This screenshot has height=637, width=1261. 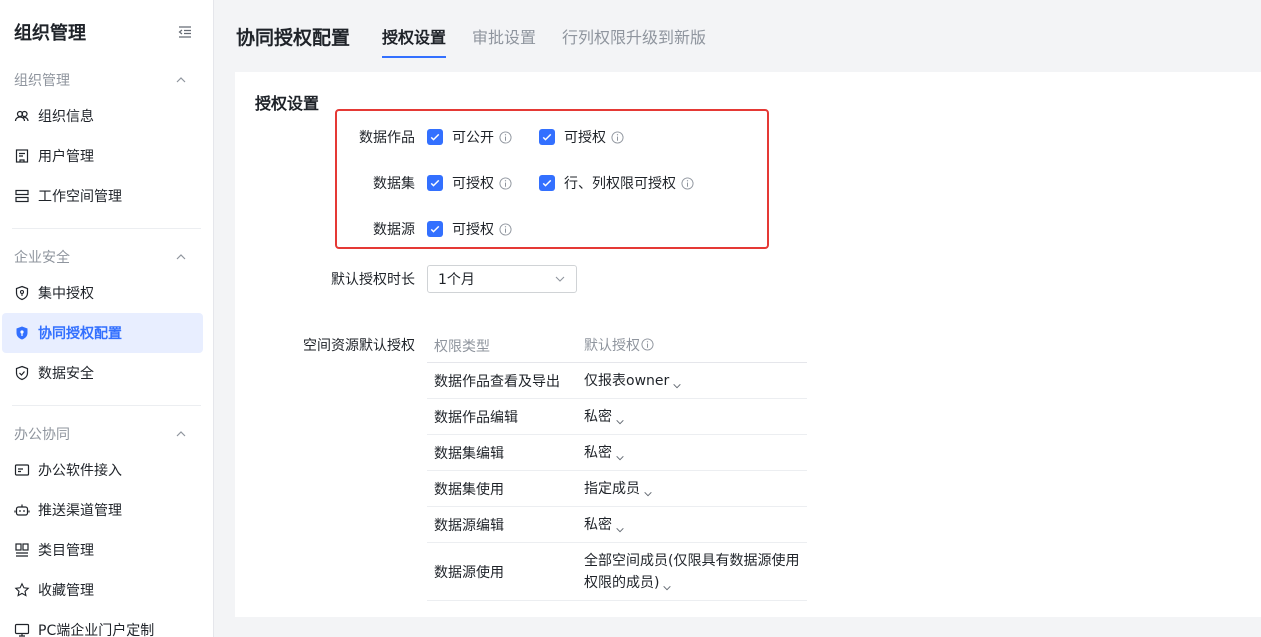 I want to click on sidebar-group-label: 企业安全, so click(x=42, y=258).